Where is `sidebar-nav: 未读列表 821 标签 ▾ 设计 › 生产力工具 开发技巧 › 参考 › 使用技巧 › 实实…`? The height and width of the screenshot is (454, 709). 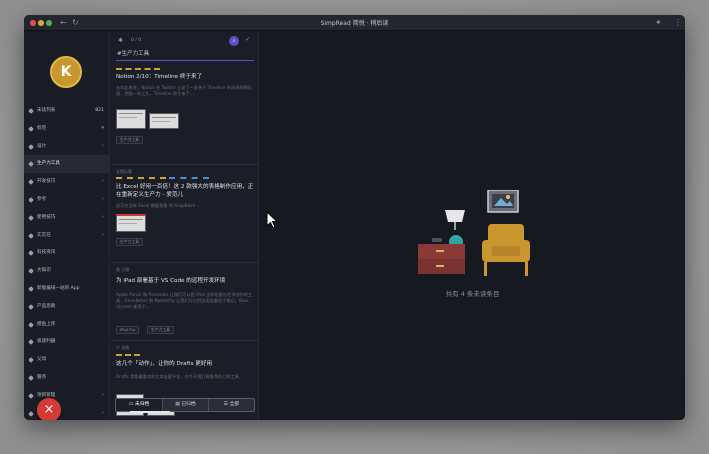
sidebar-nav: 未读列表 821 标签 ▾ 设计 › 生产力工具 开发技巧 › 参考 › 使用技巧 › 实实… is located at coordinates (67, 261).